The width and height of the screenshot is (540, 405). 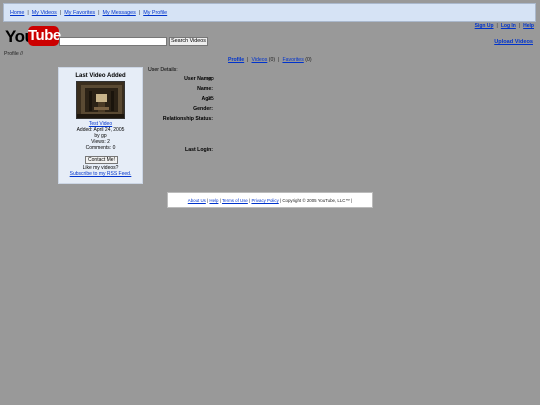 What do you see at coordinates (100, 76) in the screenshot?
I see `panel-title: Last Video Added` at bounding box center [100, 76].